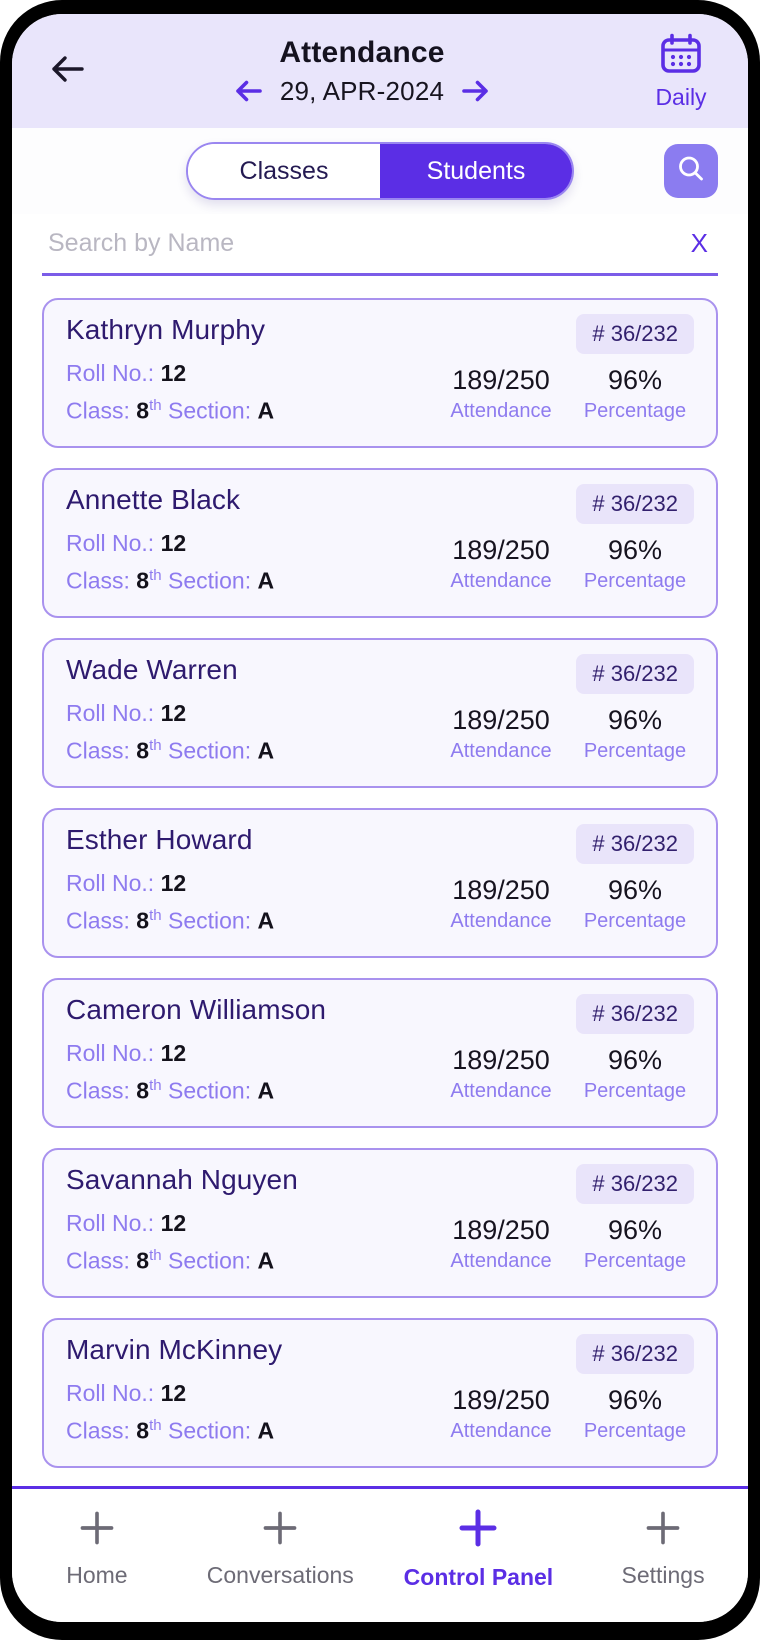  What do you see at coordinates (319, 243) in the screenshot?
I see `search-input` at bounding box center [319, 243].